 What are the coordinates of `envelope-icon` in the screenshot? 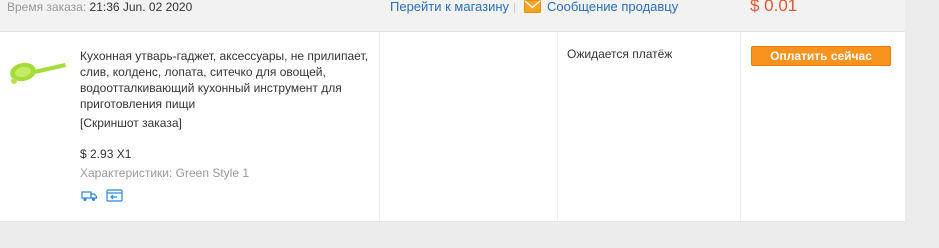 It's located at (532, 6).